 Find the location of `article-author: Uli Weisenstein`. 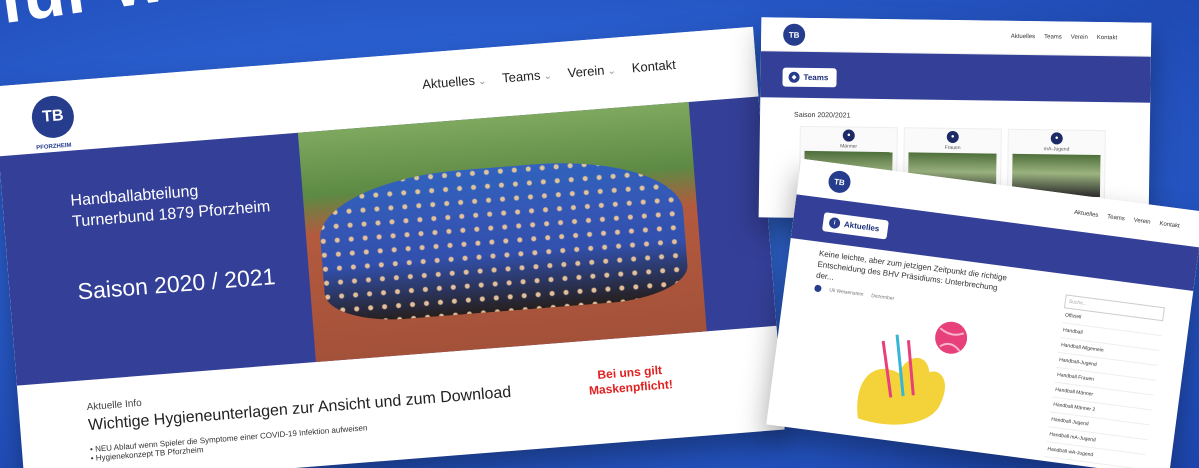

article-author: Uli Weisenstein is located at coordinates (846, 292).